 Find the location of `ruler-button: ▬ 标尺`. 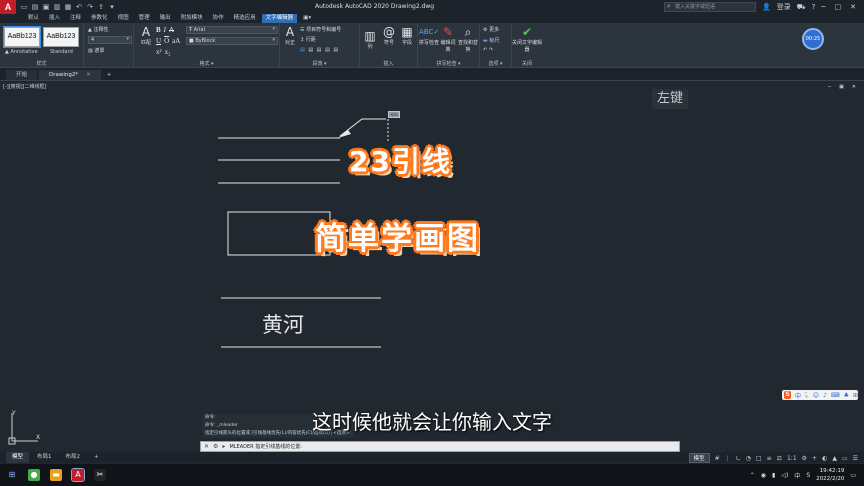

ruler-button: ▬ 标尺 is located at coordinates (491, 40).